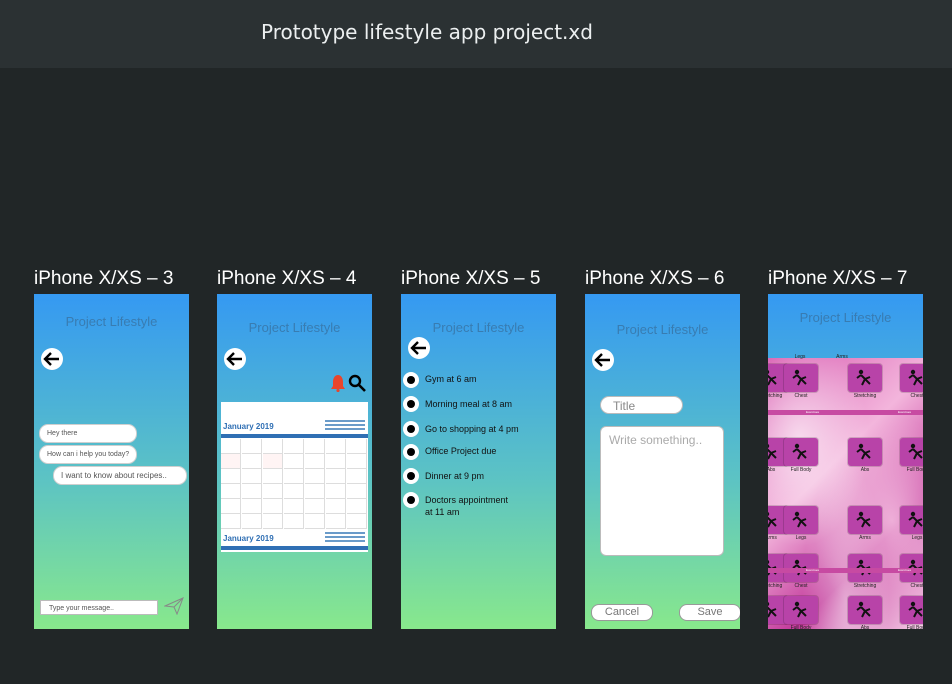 The width and height of the screenshot is (952, 684). Describe the element at coordinates (88, 454) in the screenshot. I see `chat-bubble: How can i help you today?` at that location.